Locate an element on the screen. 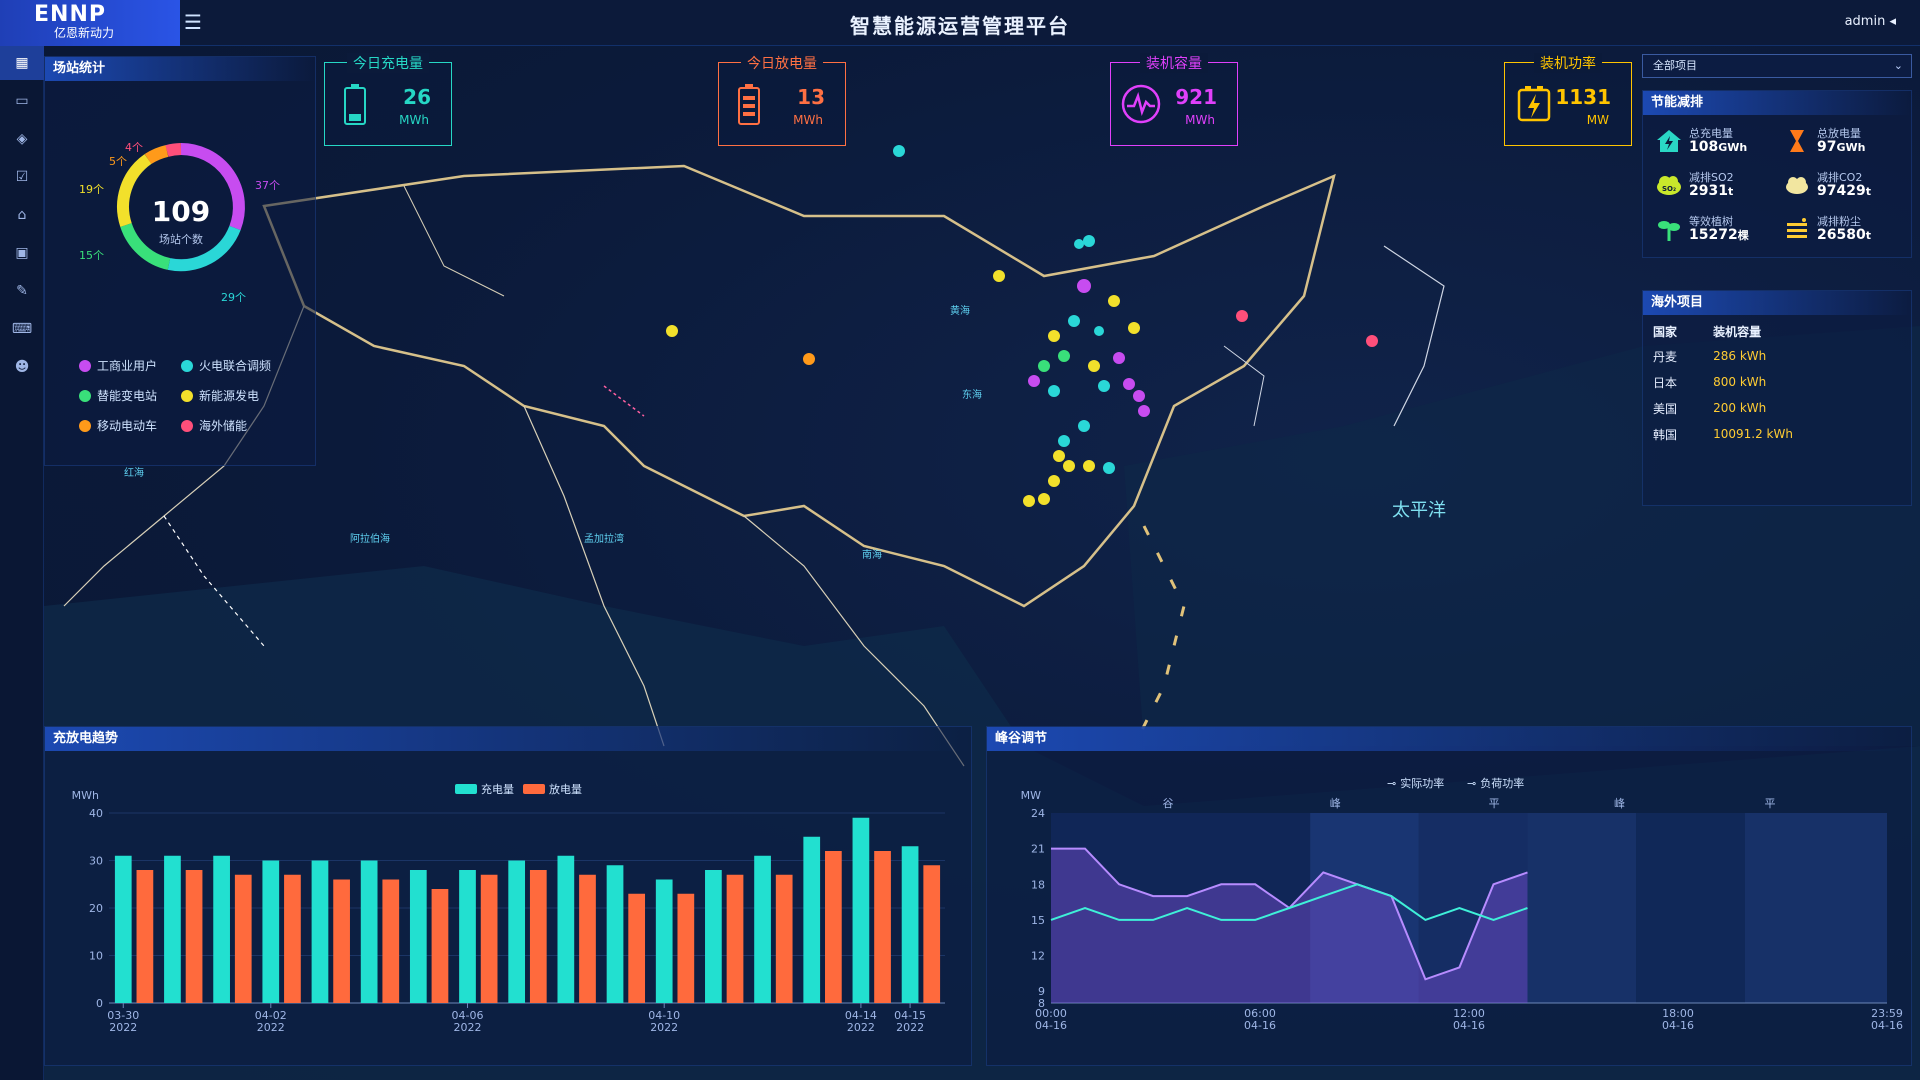 This screenshot has height=1080, width=1920. es-co2: 减排CO2 97429t is located at coordinates (1843, 187).